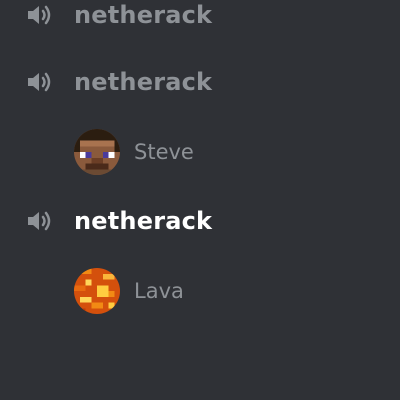 The width and height of the screenshot is (400, 400). What do you see at coordinates (97, 291) in the screenshot?
I see `lava-avatar` at bounding box center [97, 291].